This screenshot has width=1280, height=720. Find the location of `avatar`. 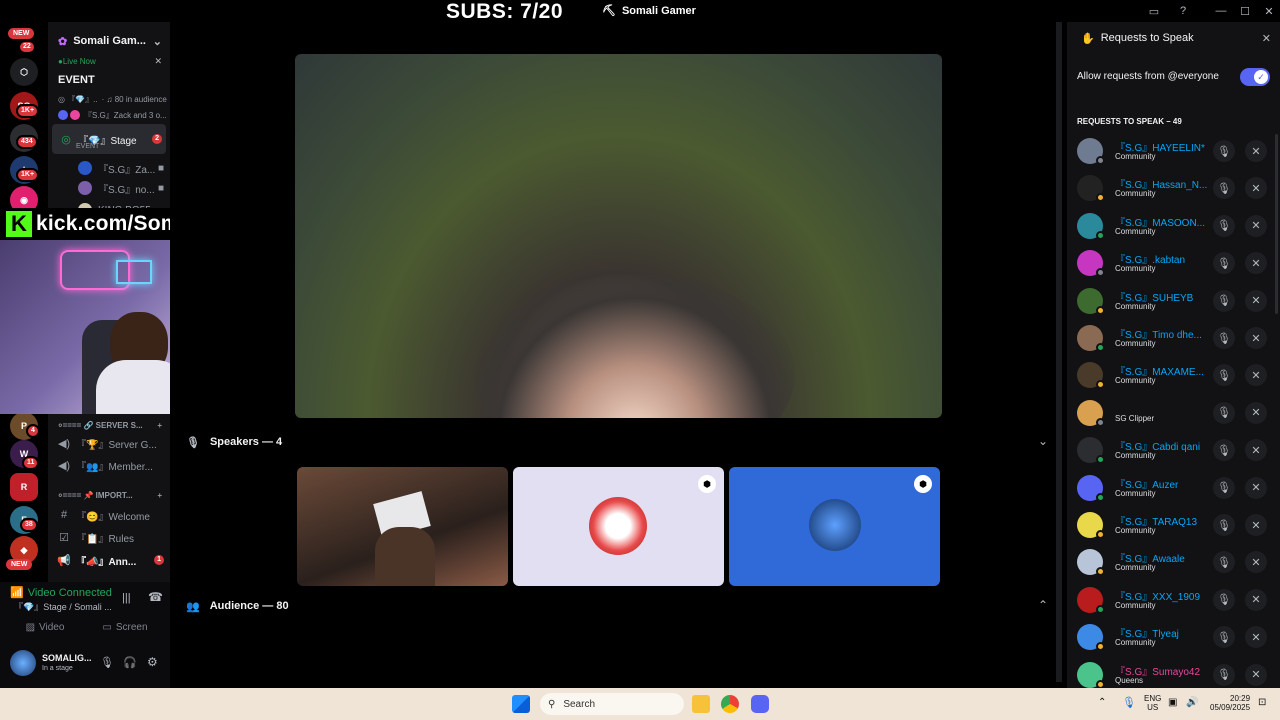

avatar is located at coordinates (23, 663).